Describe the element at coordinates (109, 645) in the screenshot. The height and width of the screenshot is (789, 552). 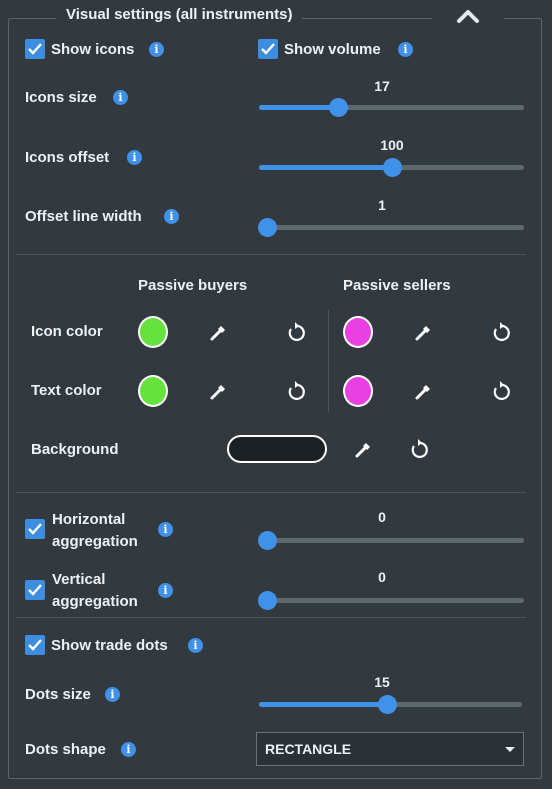
I see `show-trade-dots-label: Show trade dots` at that location.